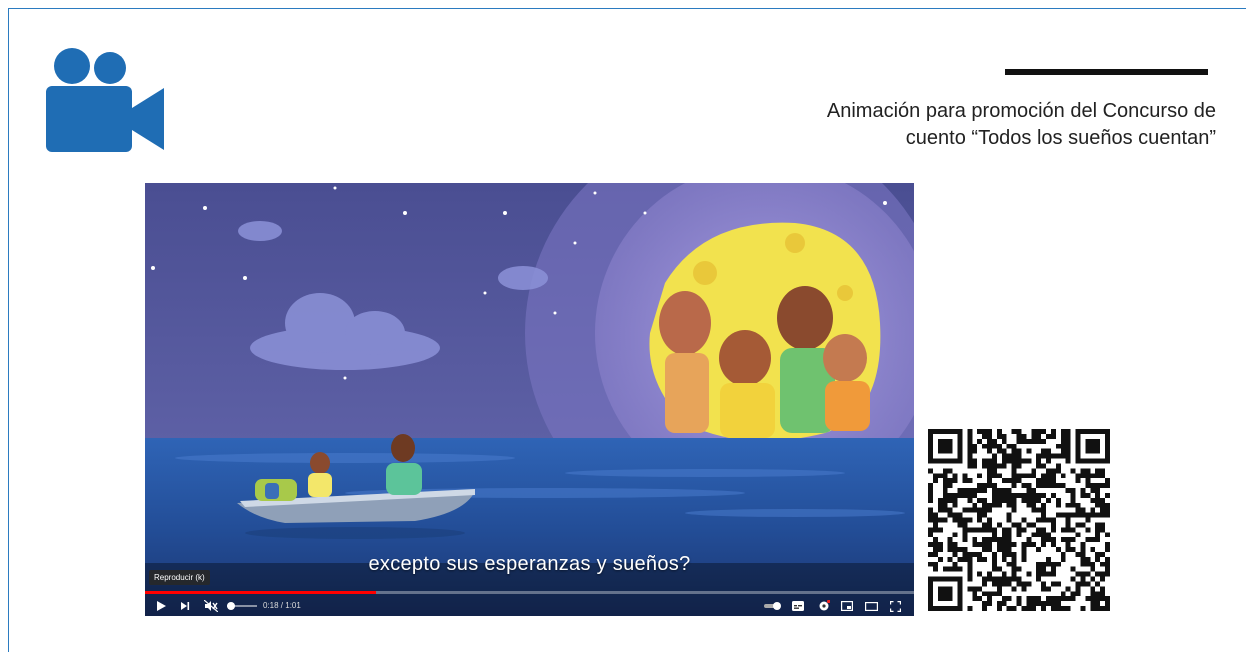 This screenshot has width=1246, height=652. Describe the element at coordinates (179, 577) in the screenshot. I see `play-tooltip: Reproducir (k)` at that location.